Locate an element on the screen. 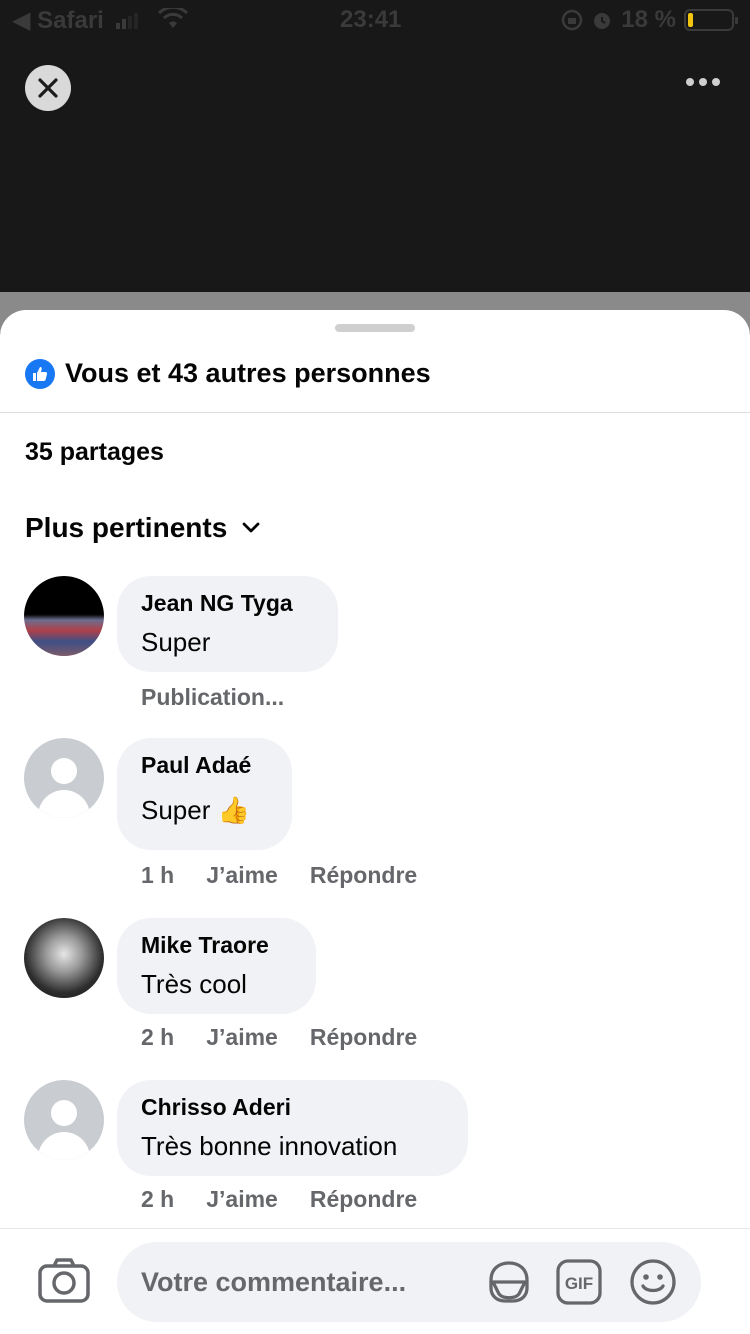 The height and width of the screenshot is (1334, 750). emoji-icon is located at coordinates (653, 1282).